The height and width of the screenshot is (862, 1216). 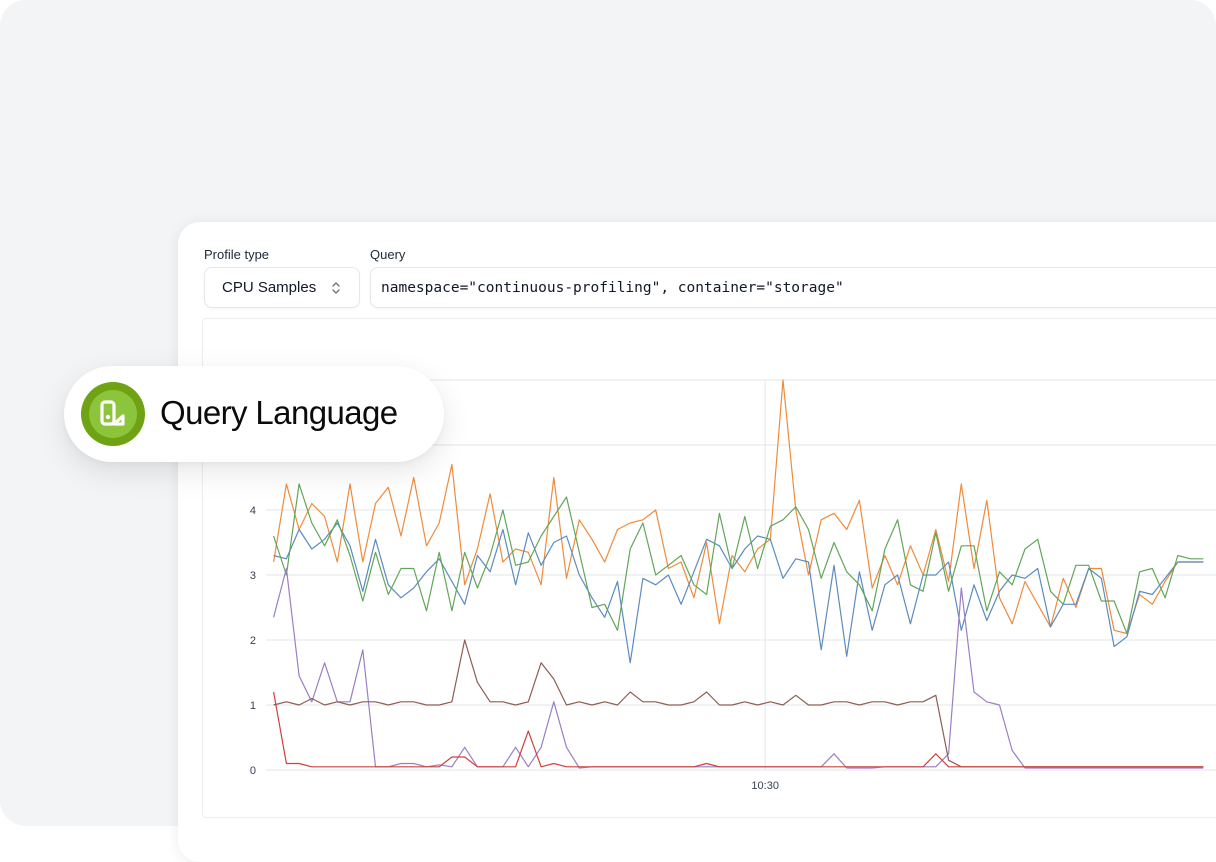 What do you see at coordinates (279, 412) in the screenshot?
I see `badge-title: Query Language` at bounding box center [279, 412].